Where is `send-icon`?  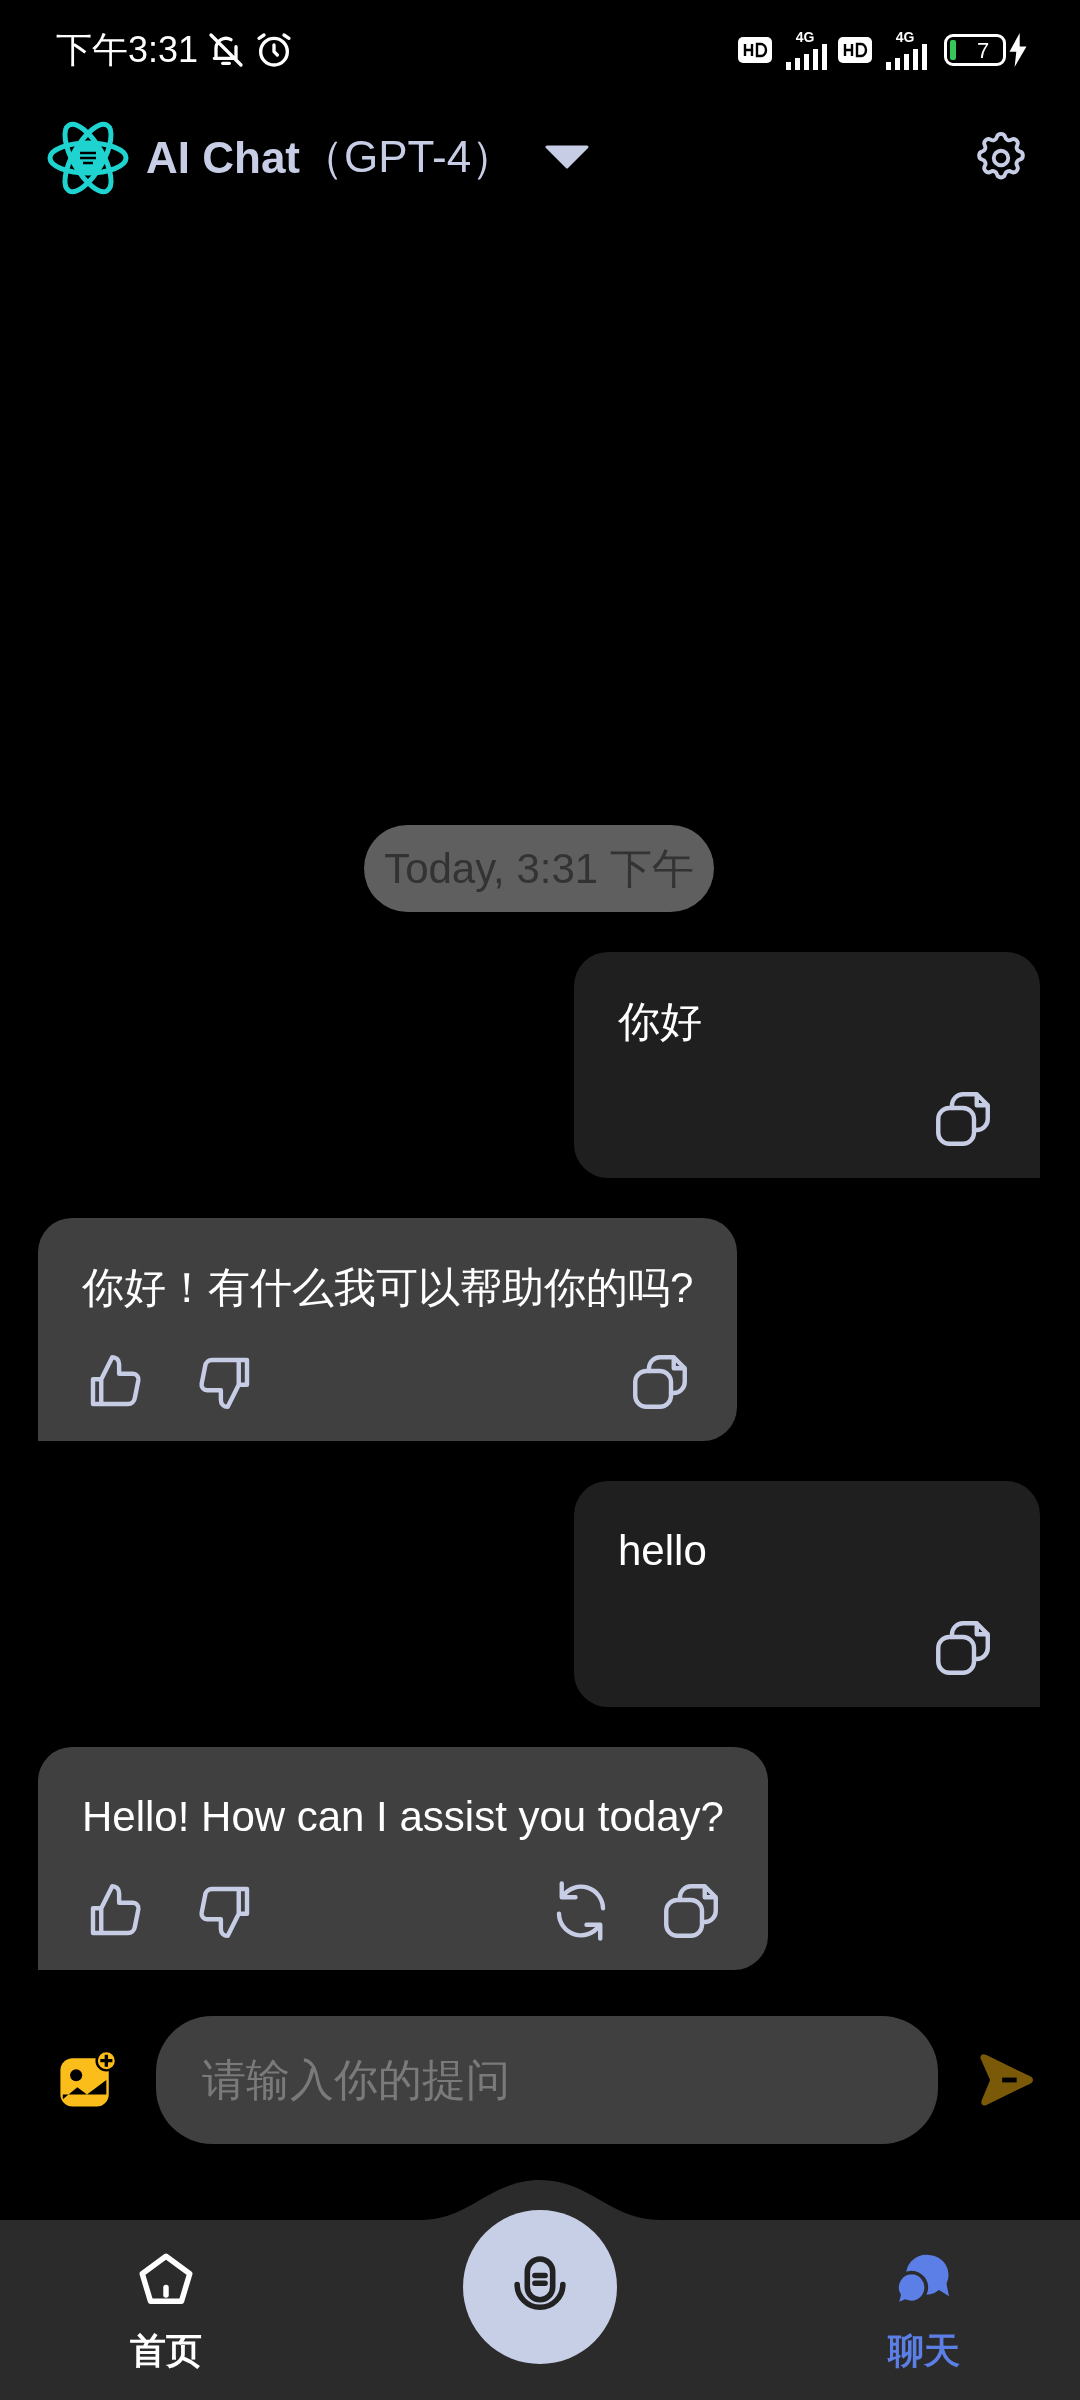
send-icon is located at coordinates (1007, 2080).